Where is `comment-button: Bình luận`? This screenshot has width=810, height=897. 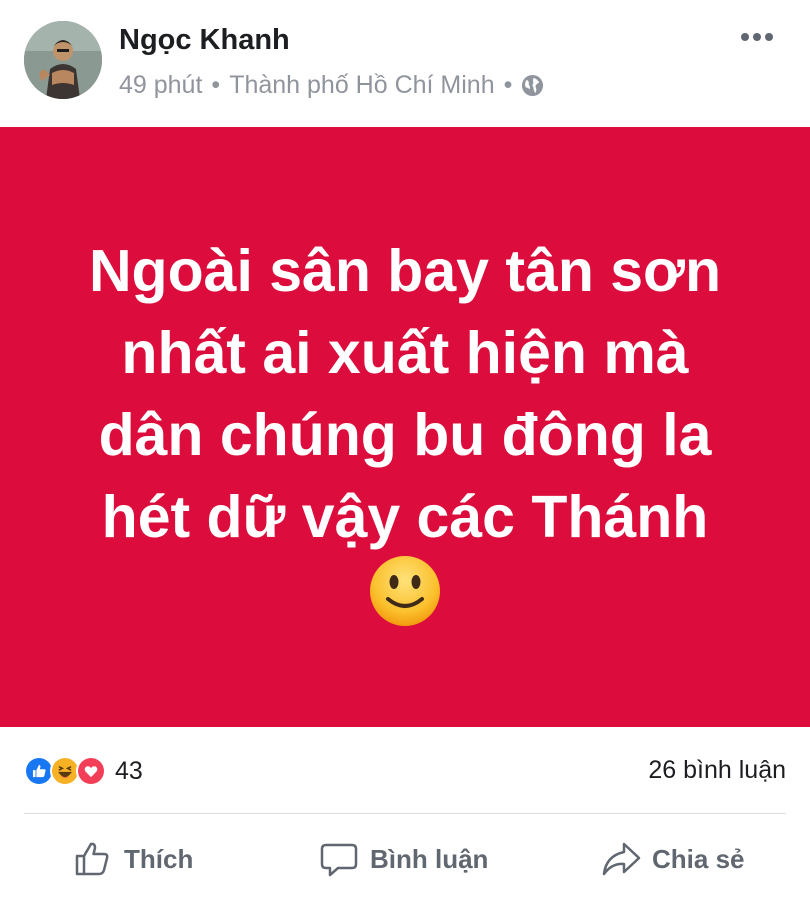 comment-button: Bình luận is located at coordinates (403, 859).